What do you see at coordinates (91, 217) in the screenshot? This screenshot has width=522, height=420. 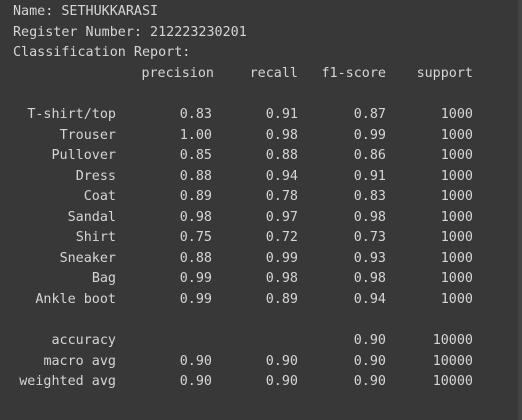 I see `row-label: Sandal` at bounding box center [91, 217].